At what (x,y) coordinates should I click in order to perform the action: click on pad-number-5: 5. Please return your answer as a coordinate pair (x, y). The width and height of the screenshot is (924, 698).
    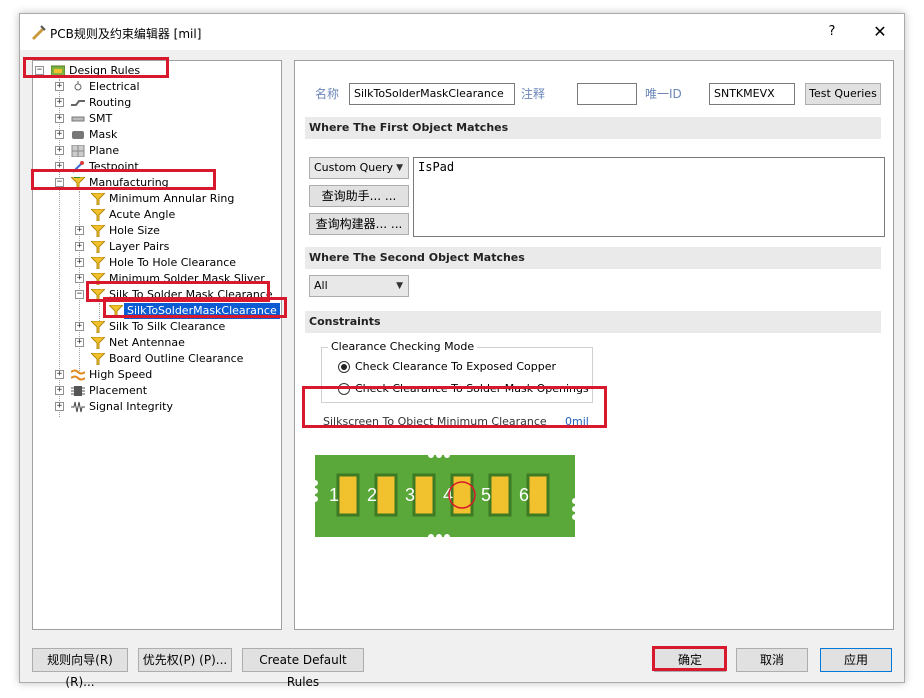
    Looking at the image, I should click on (486, 495).